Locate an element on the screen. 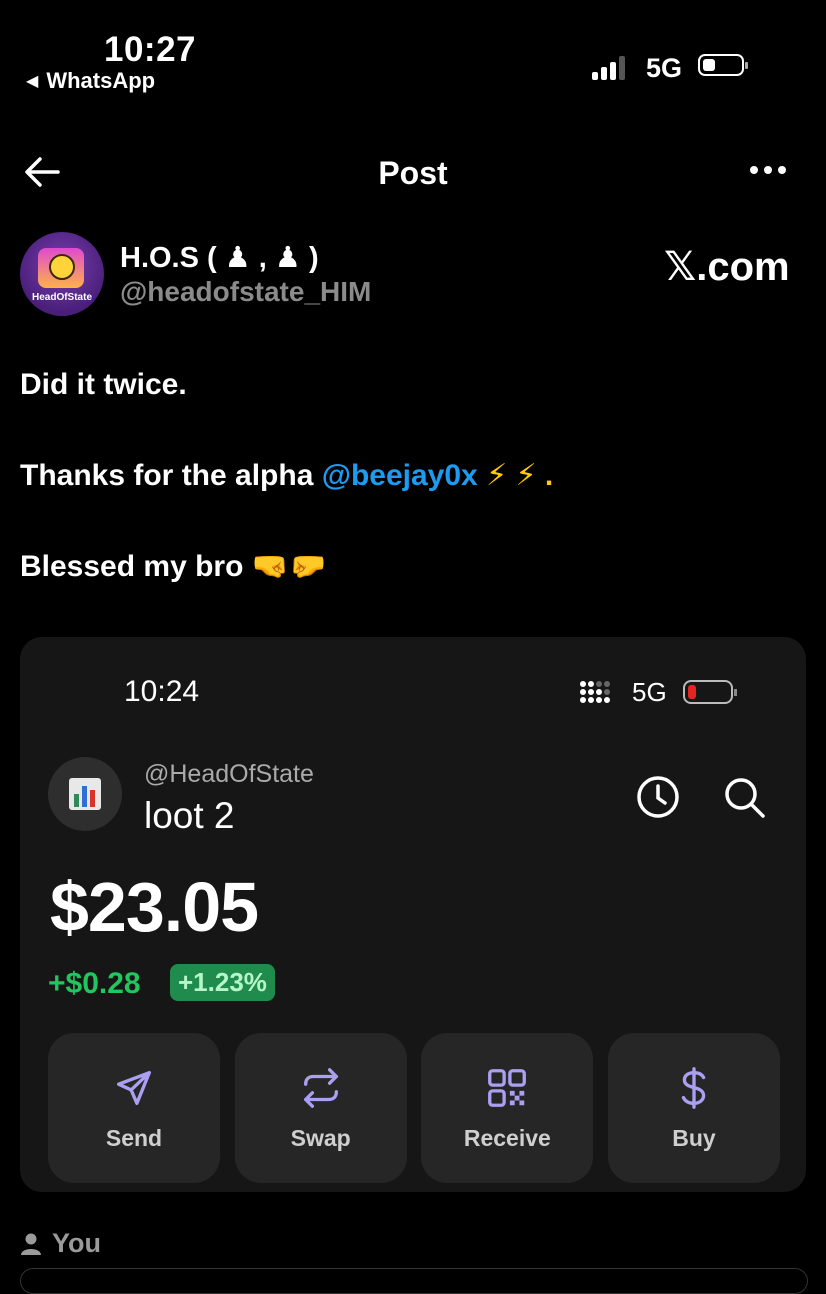 This screenshot has width=826, height=1294. back-triangle-icon: ◀ is located at coordinates (32, 81).